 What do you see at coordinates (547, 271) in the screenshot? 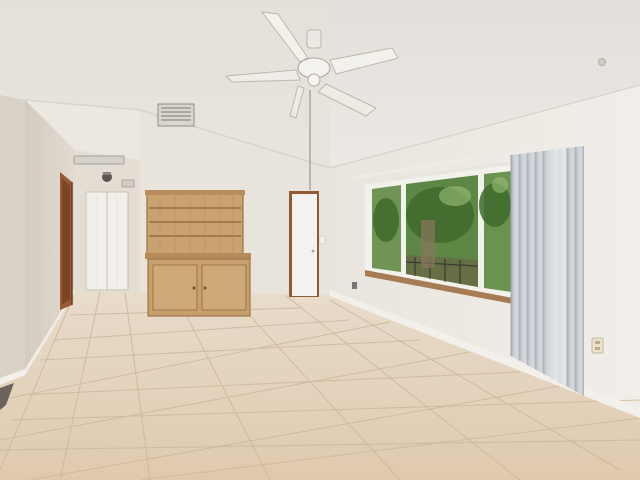
I see `vertical-blinds` at bounding box center [547, 271].